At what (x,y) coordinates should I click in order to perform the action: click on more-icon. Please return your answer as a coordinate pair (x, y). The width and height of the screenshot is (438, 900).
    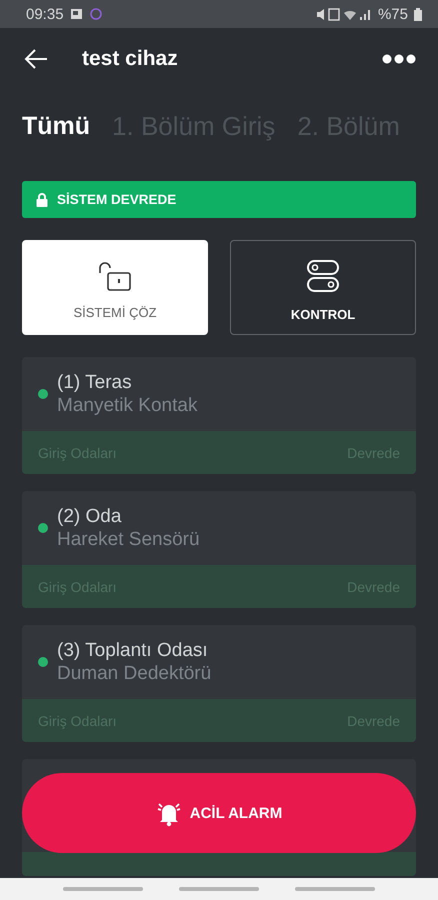
    Looking at the image, I should click on (399, 59).